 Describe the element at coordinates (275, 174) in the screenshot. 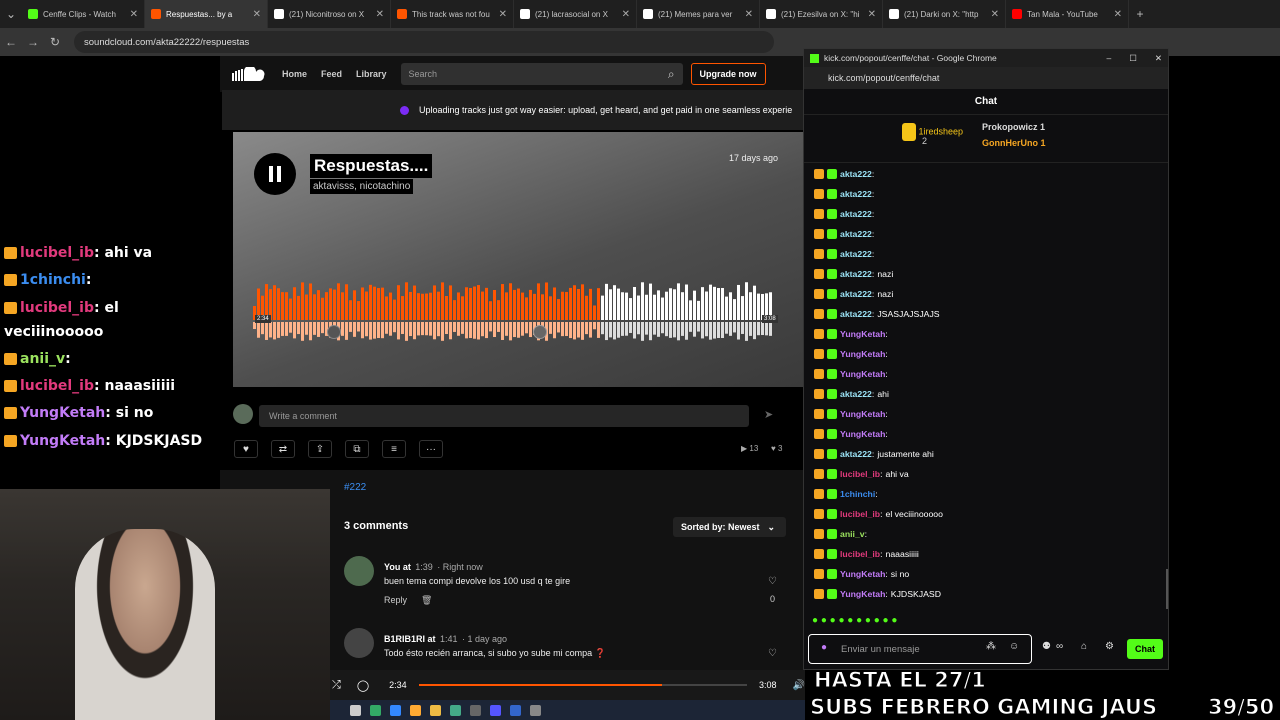

I see `pause-button` at that location.